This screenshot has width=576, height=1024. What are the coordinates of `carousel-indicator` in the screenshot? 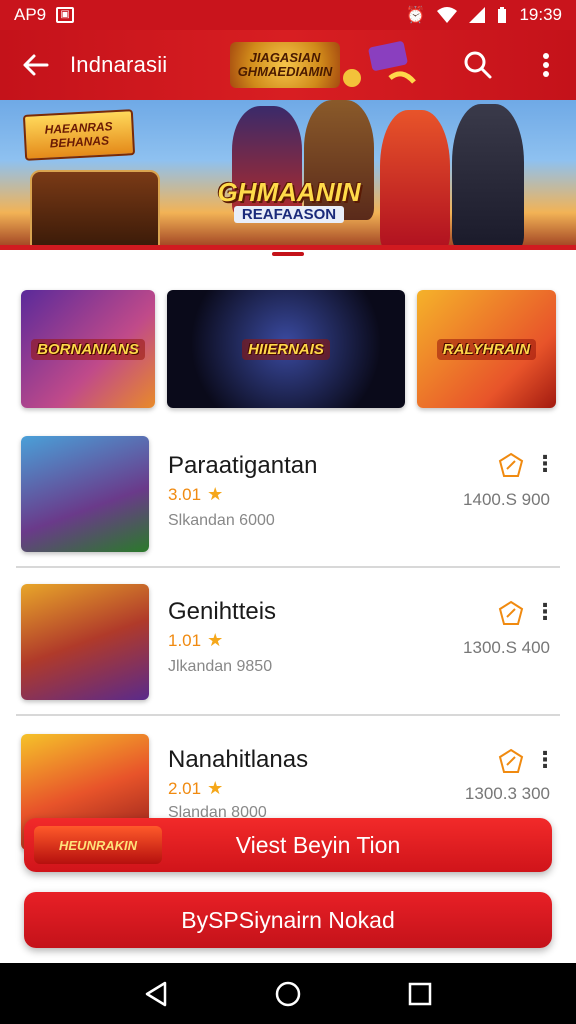 It's located at (288, 254).